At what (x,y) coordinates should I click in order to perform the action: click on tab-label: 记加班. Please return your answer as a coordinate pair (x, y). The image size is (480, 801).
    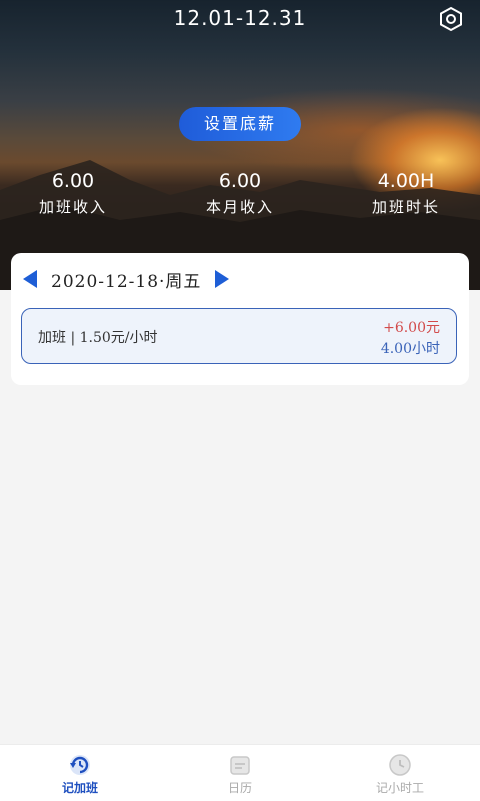
    Looking at the image, I should click on (79, 788).